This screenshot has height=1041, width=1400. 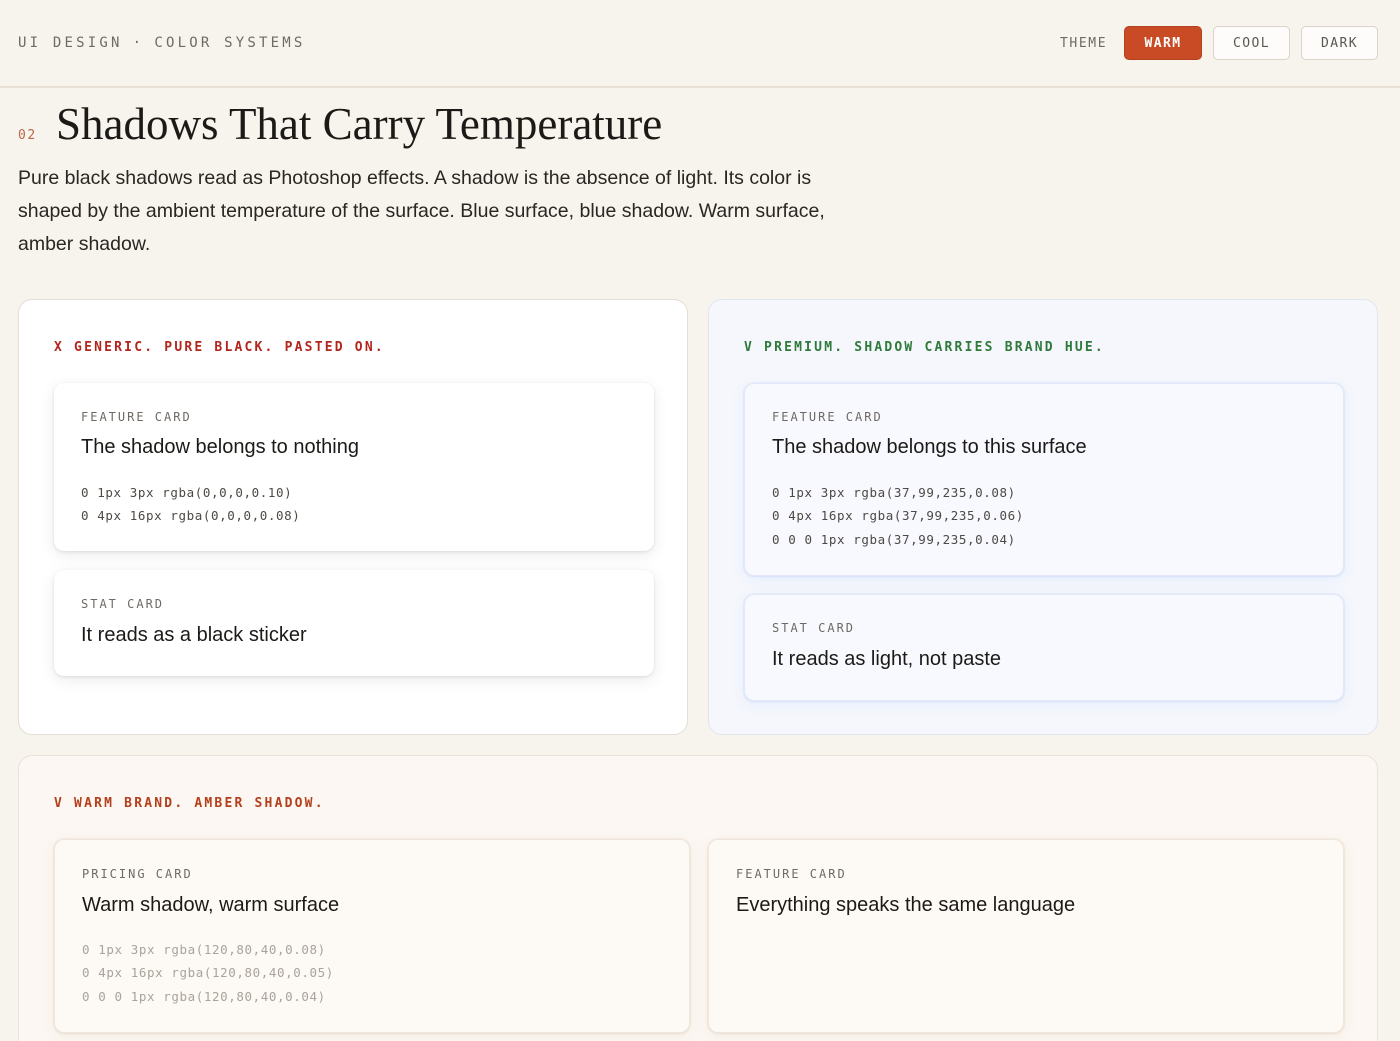 I want to click on theme-cool-button: COOL, so click(x=1251, y=43).